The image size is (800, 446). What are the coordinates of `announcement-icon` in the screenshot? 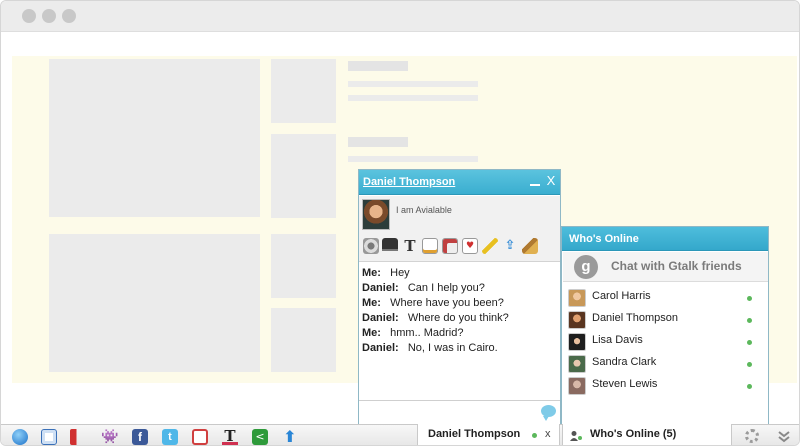 It's located at (78, 437).